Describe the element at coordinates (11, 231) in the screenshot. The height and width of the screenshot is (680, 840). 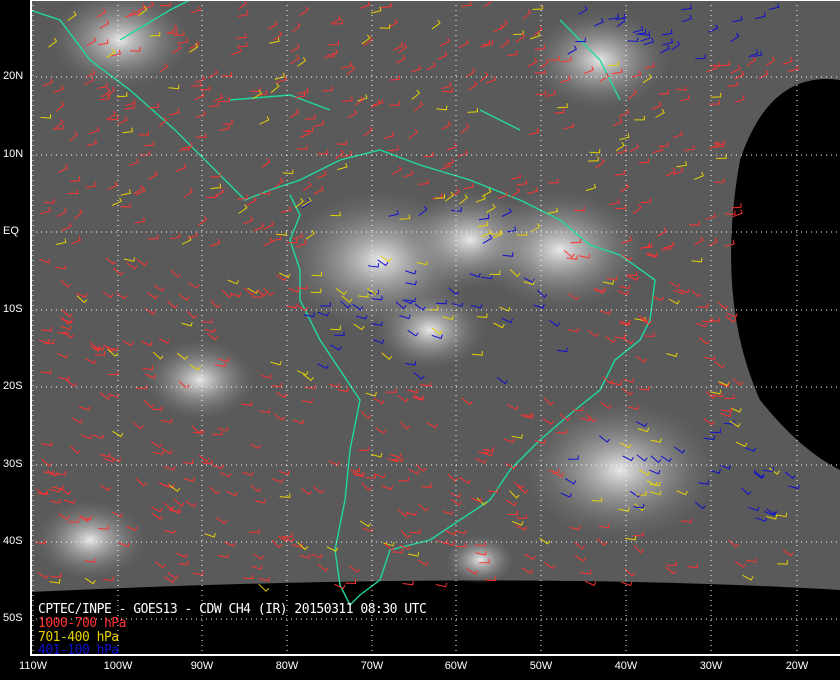
I see `latitude-label: EQ` at that location.